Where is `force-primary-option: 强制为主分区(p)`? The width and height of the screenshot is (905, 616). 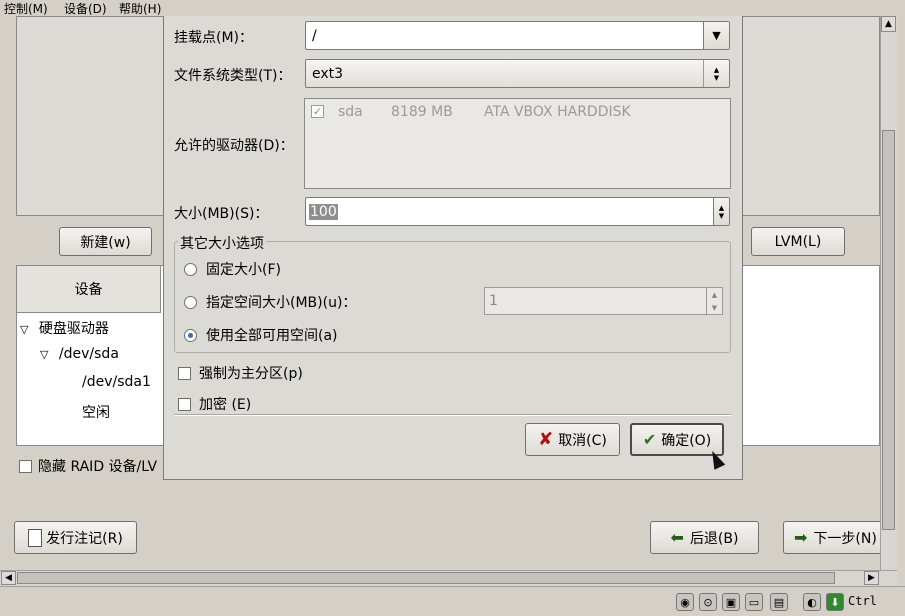
force-primary-option: 强制为主分区(p) is located at coordinates (240, 373).